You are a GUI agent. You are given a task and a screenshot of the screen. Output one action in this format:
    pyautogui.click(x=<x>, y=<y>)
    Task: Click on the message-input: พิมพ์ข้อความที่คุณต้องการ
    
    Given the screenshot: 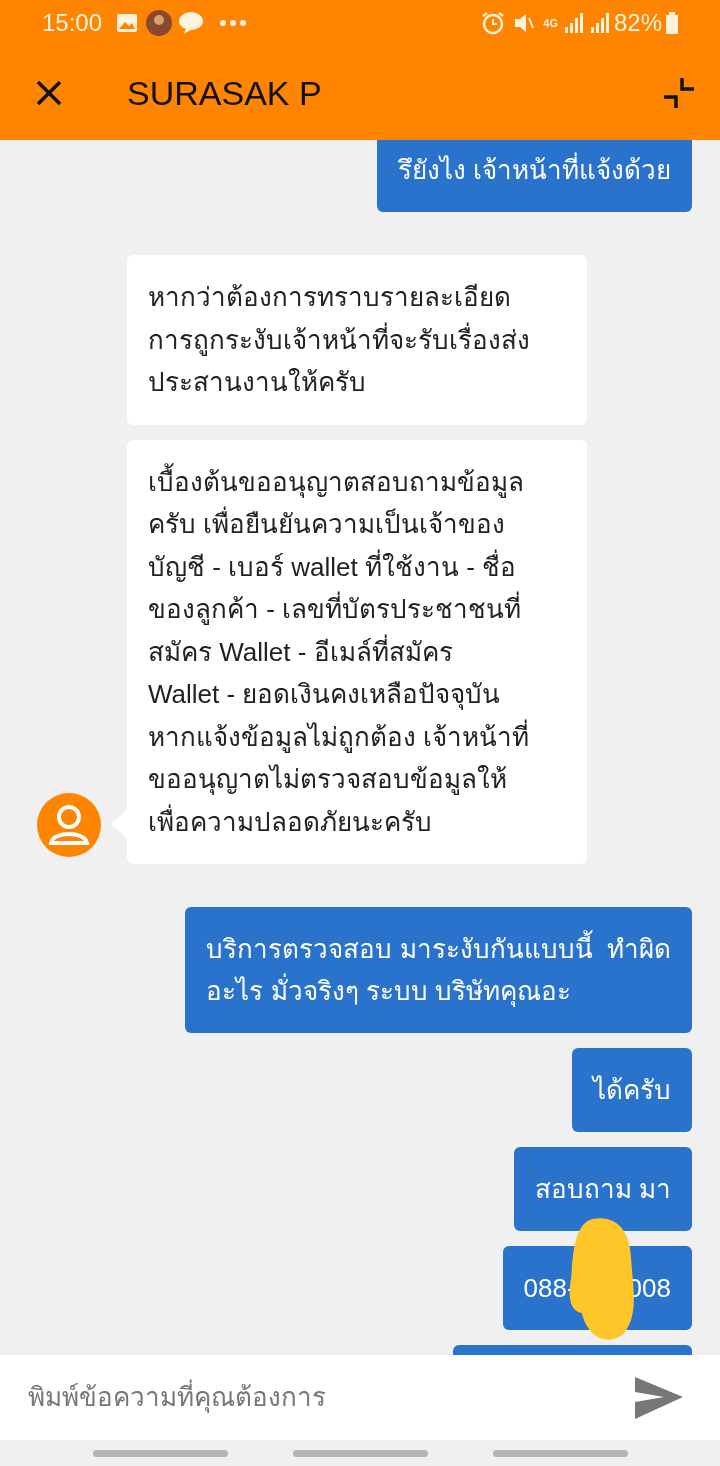 What is the action you would take?
    pyautogui.click(x=331, y=1397)
    